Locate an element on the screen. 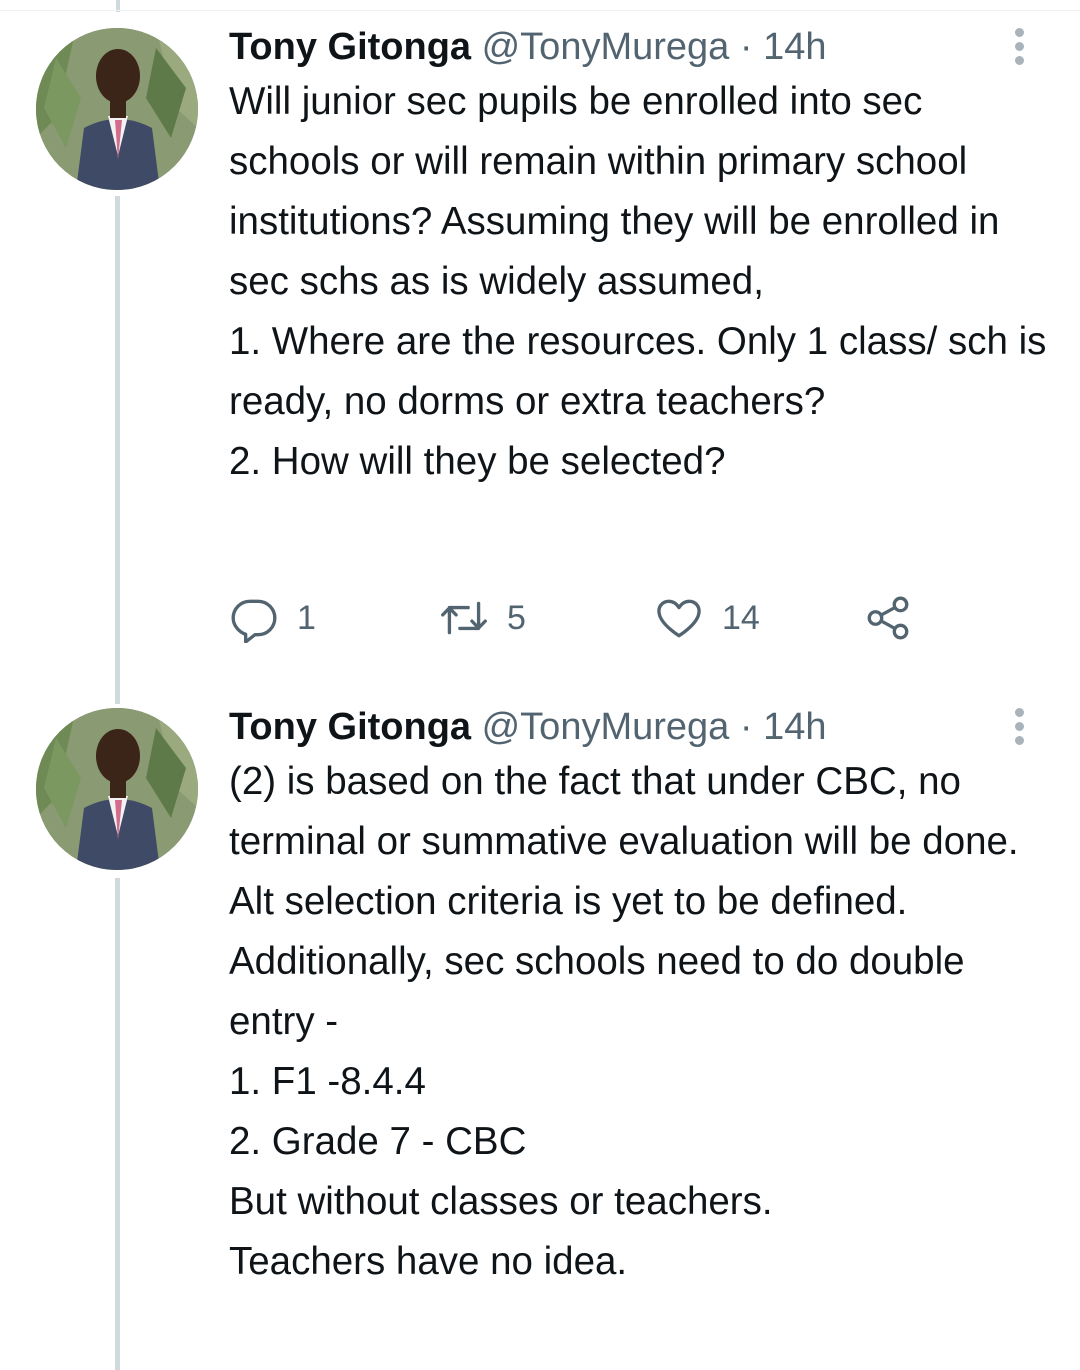  share-icon is located at coordinates (888, 618).